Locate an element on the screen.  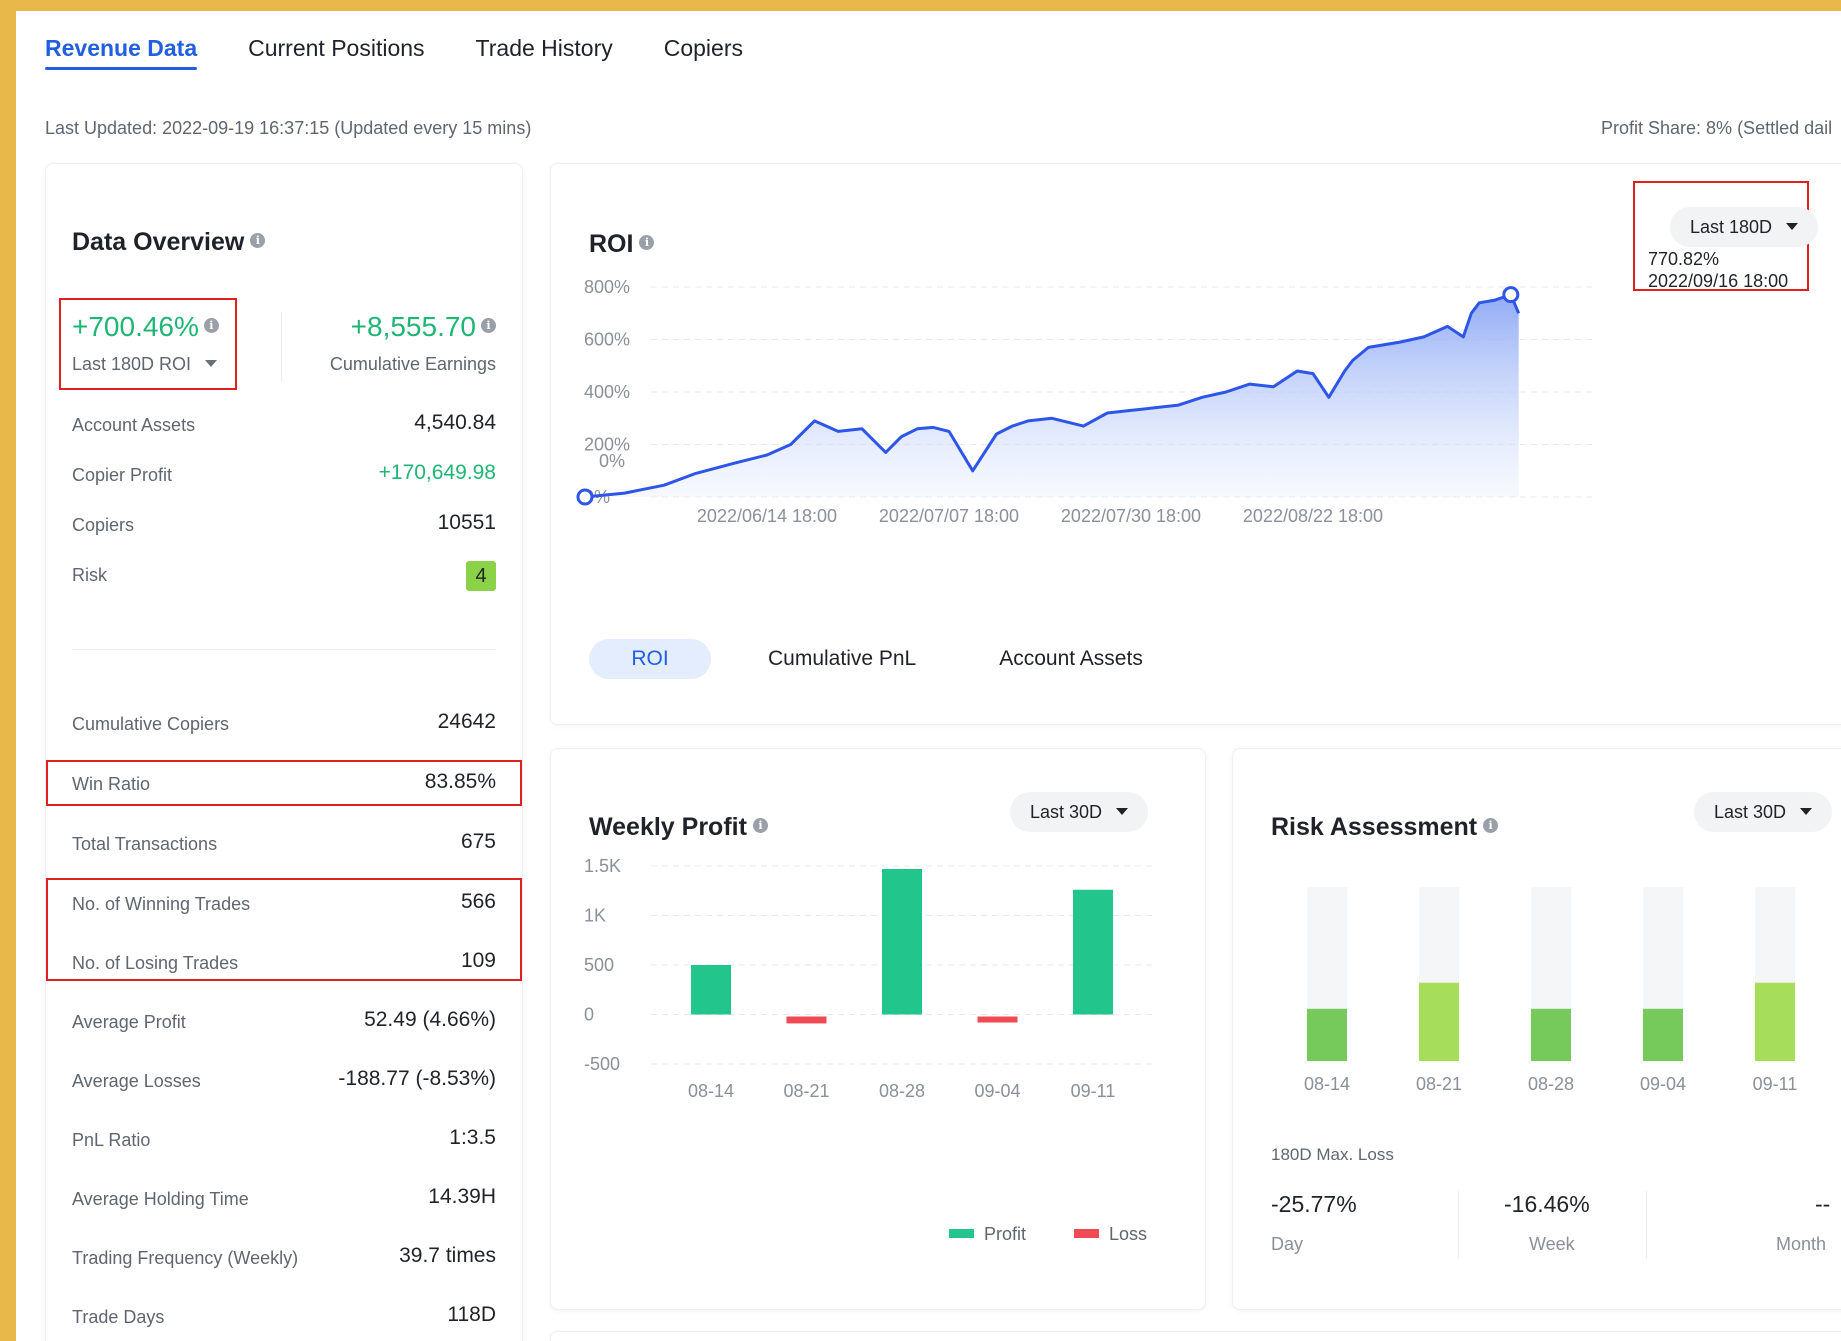
weekly-y-tick: 500 is located at coordinates (599, 965).